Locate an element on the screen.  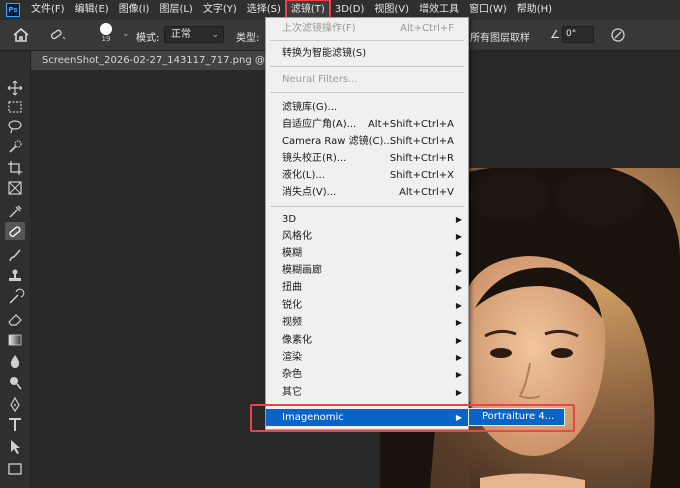
menu-help: 帮助(H) is located at coordinates (534, 10).